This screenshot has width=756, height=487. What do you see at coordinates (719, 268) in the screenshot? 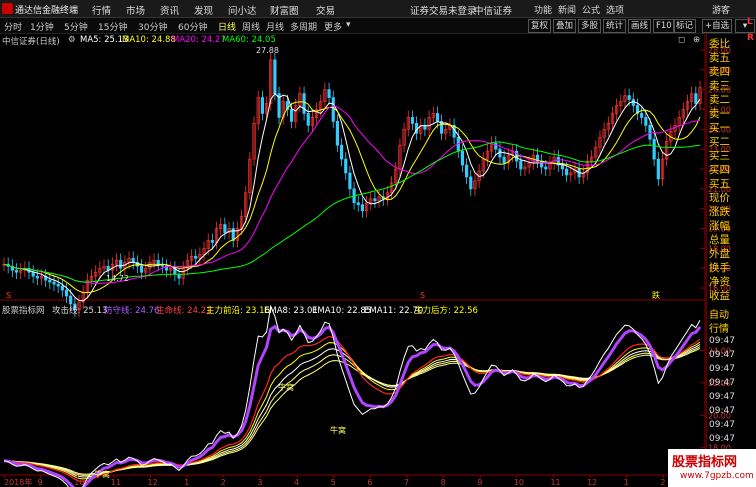
I see `quote-label: 换手` at bounding box center [719, 268].